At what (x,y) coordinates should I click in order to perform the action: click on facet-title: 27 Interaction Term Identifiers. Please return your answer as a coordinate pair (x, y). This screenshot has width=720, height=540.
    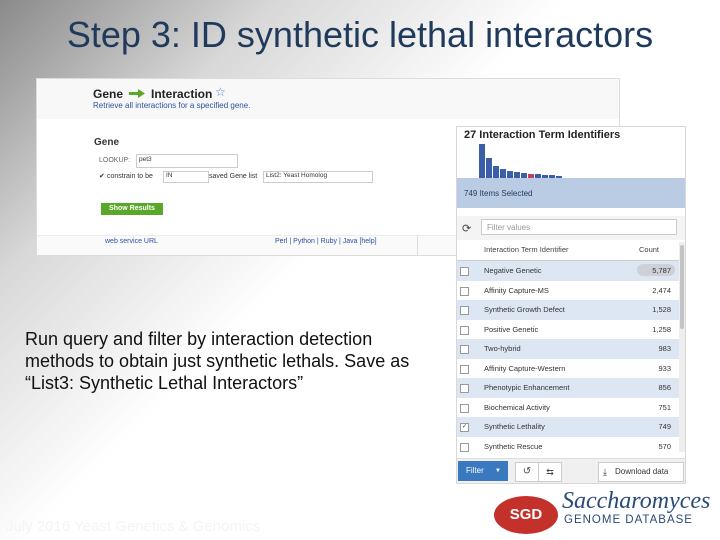
    Looking at the image, I should click on (542, 135).